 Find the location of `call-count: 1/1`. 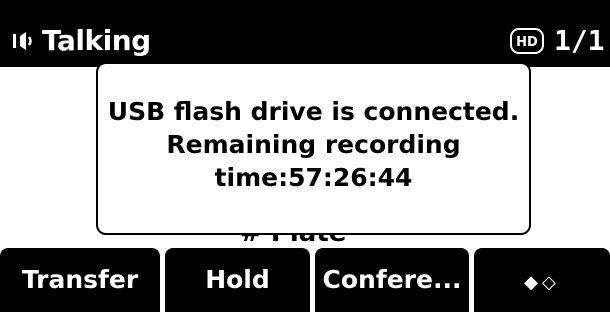

call-count: 1/1 is located at coordinates (579, 40).